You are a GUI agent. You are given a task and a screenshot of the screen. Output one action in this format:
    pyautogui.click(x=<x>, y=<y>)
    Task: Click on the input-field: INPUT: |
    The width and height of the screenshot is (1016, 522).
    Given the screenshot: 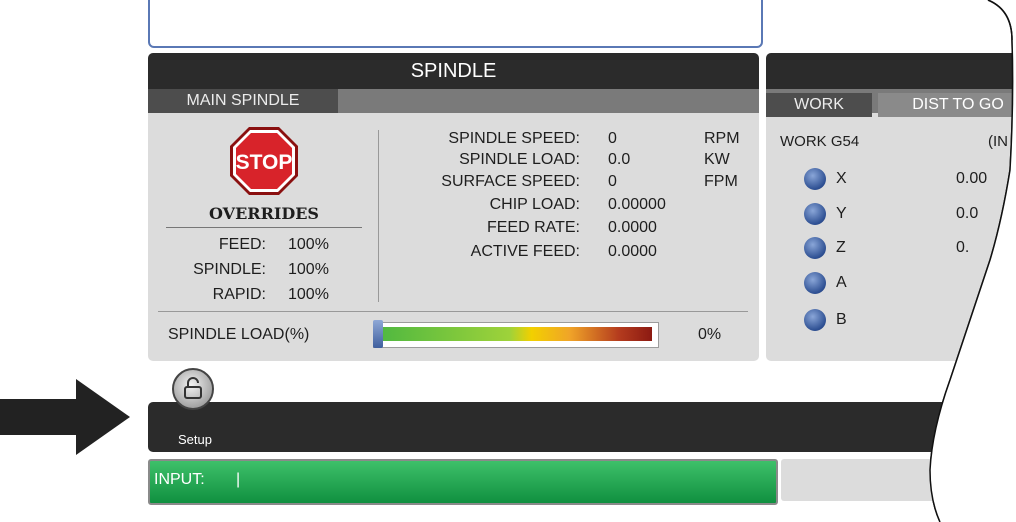 What is the action you would take?
    pyautogui.click(x=463, y=482)
    